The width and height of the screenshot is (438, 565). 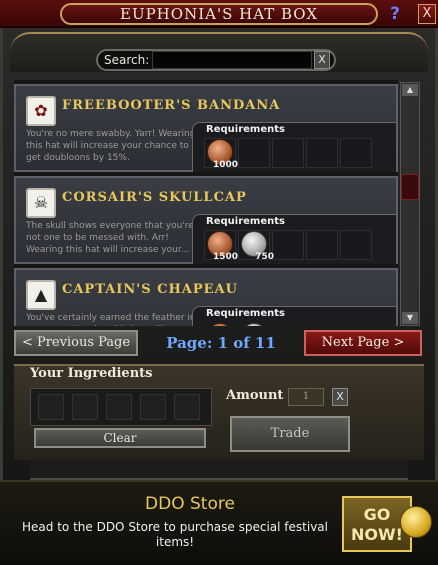 What do you see at coordinates (410, 187) in the screenshot?
I see `scroll-thumb` at bounding box center [410, 187].